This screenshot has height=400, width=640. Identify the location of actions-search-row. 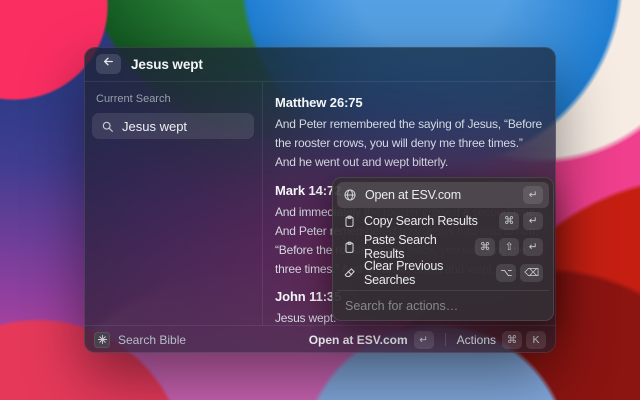
(443, 305).